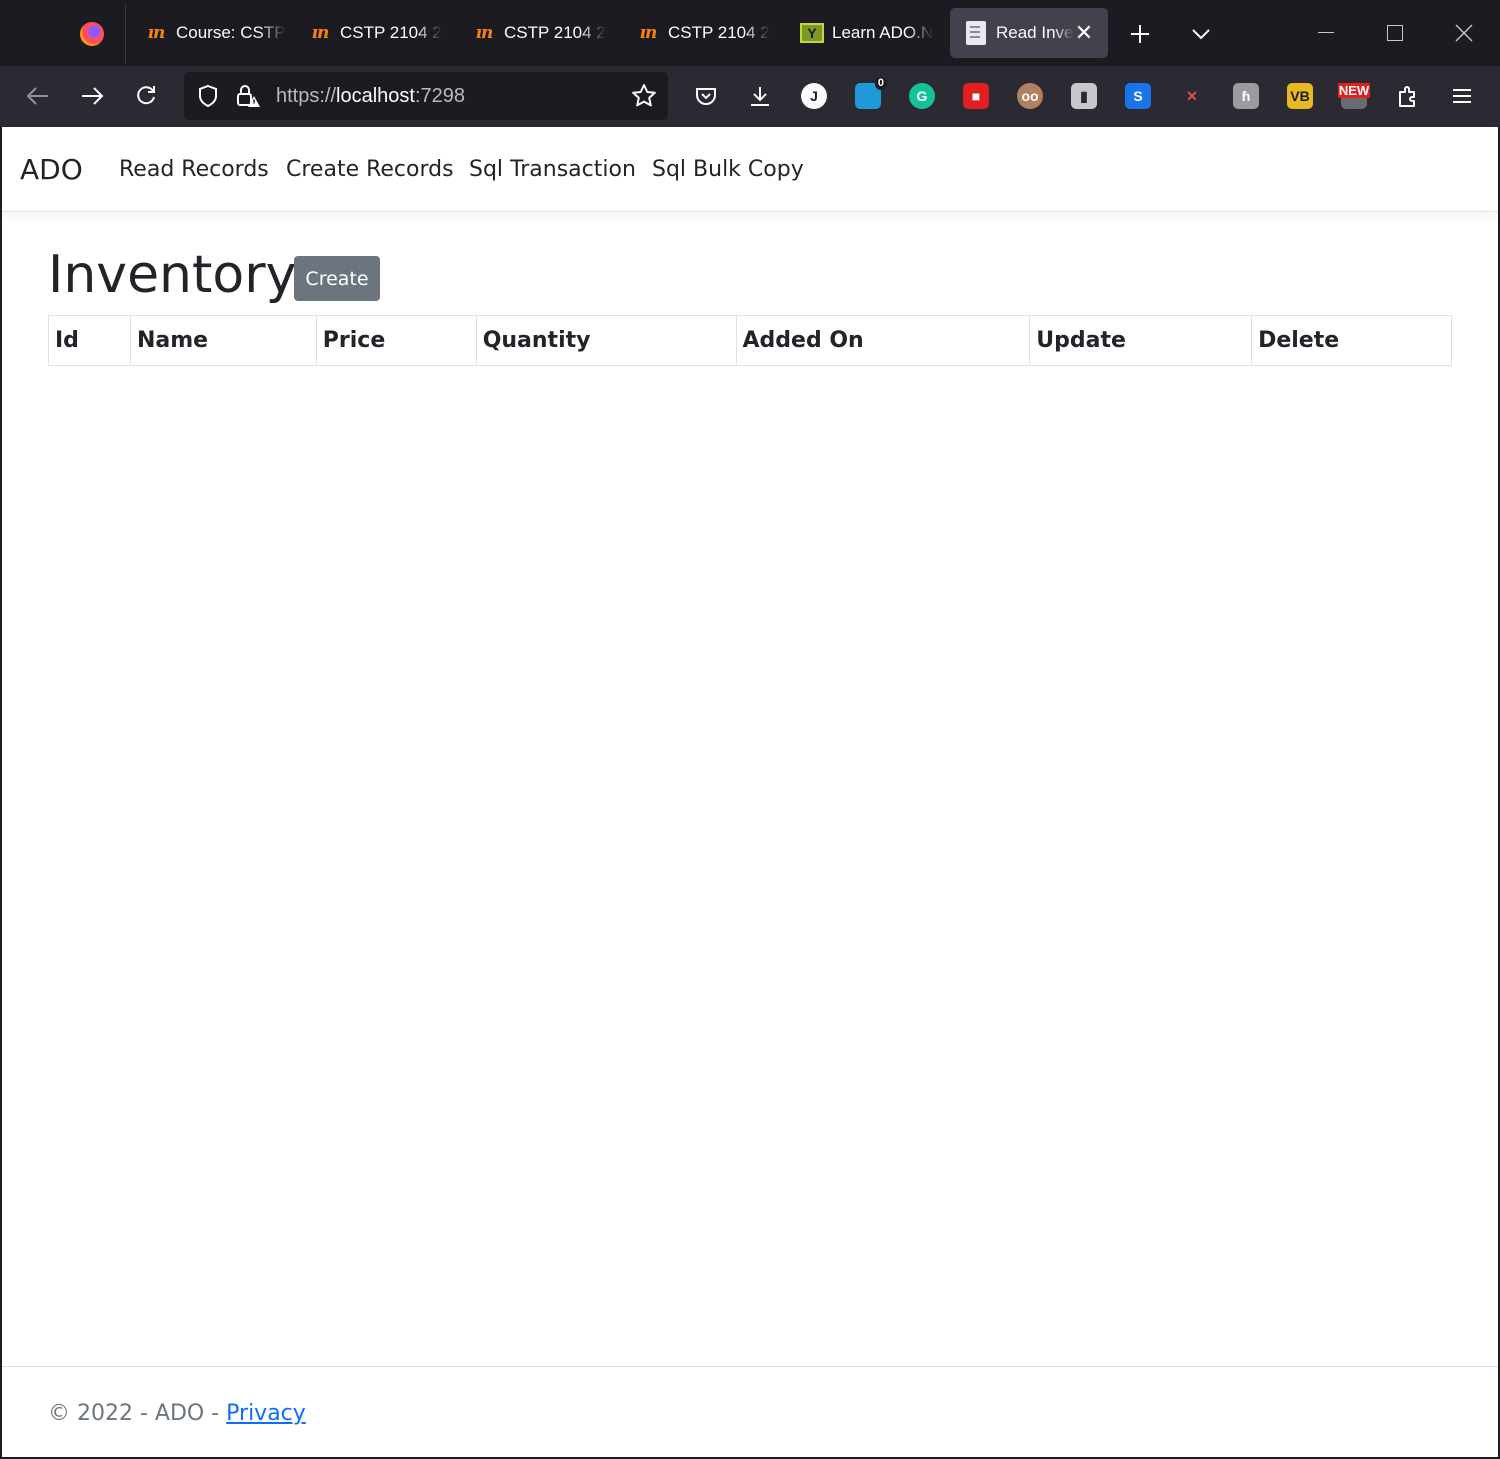  What do you see at coordinates (883, 32) in the screenshot?
I see `tab-title: Learn ADO.N` at bounding box center [883, 32].